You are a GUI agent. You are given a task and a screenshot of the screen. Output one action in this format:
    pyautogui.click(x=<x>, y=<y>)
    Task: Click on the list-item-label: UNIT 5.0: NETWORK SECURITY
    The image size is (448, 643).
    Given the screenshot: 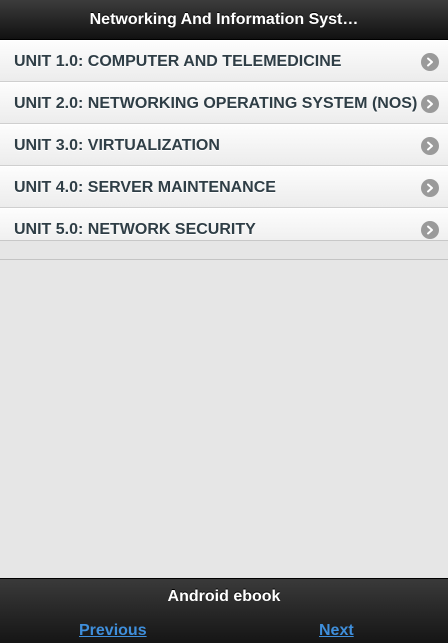 What is the action you would take?
    pyautogui.click(x=135, y=229)
    